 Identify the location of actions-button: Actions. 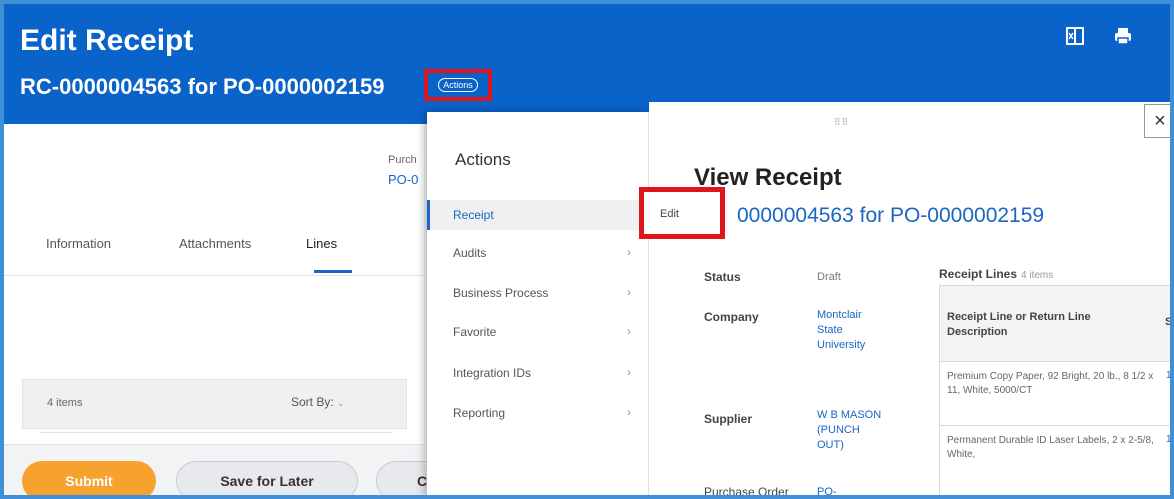
(458, 85).